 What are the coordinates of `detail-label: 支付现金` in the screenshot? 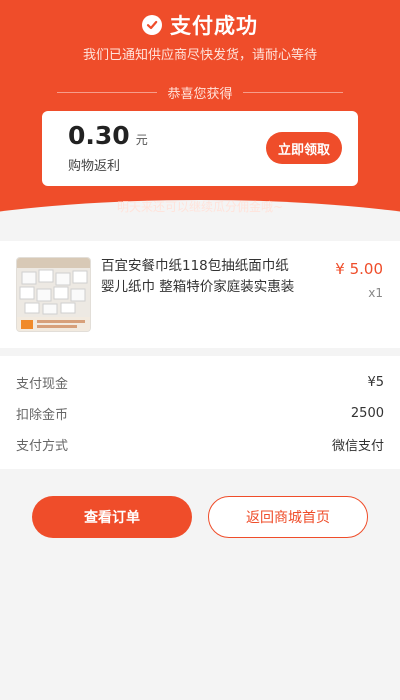 It's located at (42, 384).